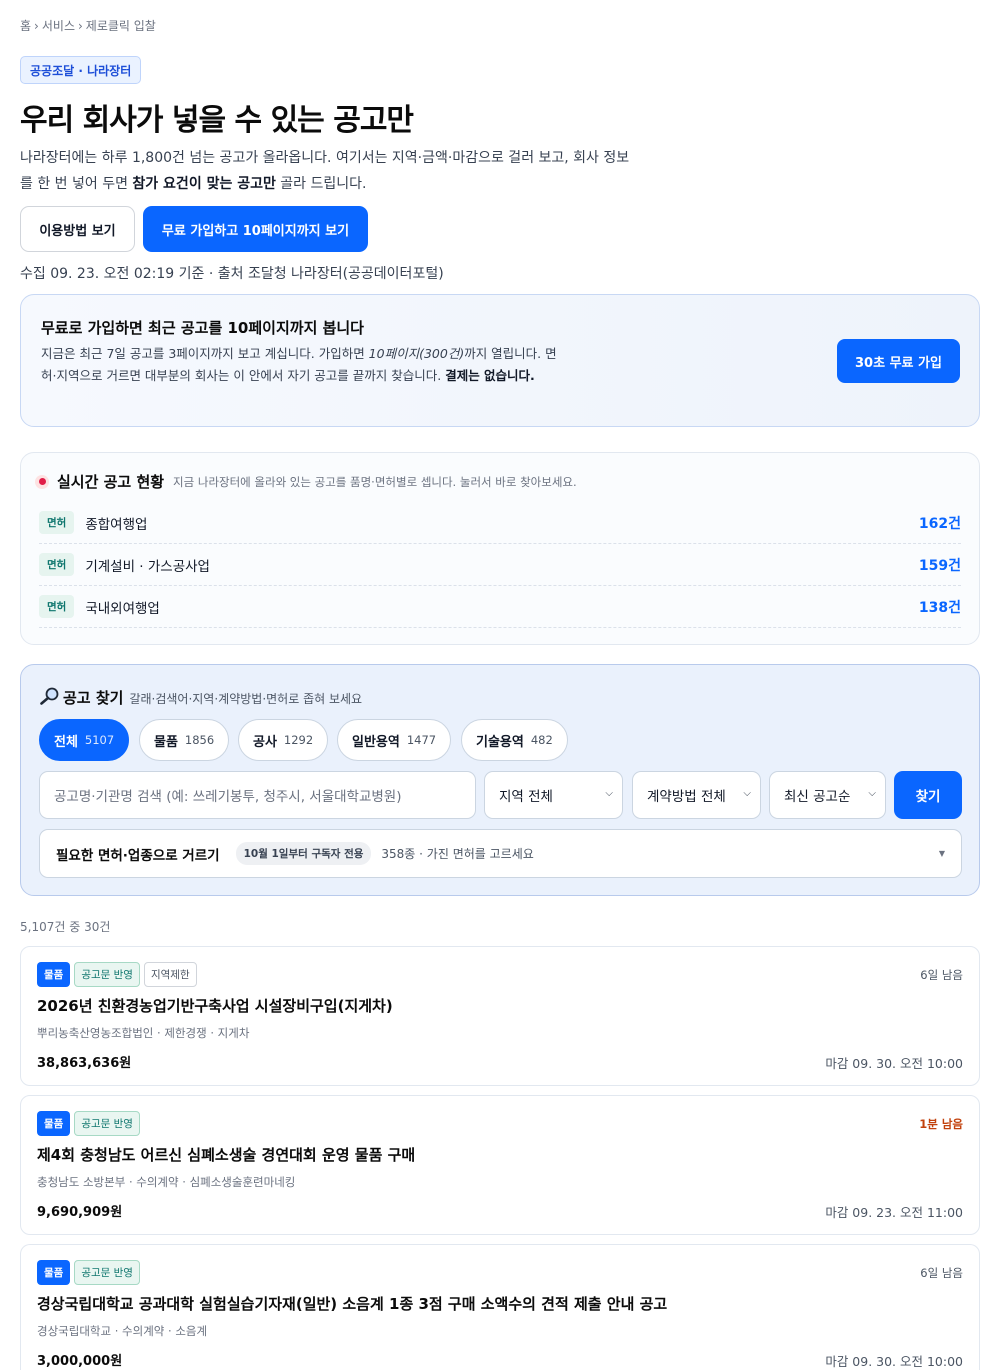 The height and width of the screenshot is (1370, 1000). What do you see at coordinates (25, 26) in the screenshot?
I see `breadcrumb-home: 홈` at bounding box center [25, 26].